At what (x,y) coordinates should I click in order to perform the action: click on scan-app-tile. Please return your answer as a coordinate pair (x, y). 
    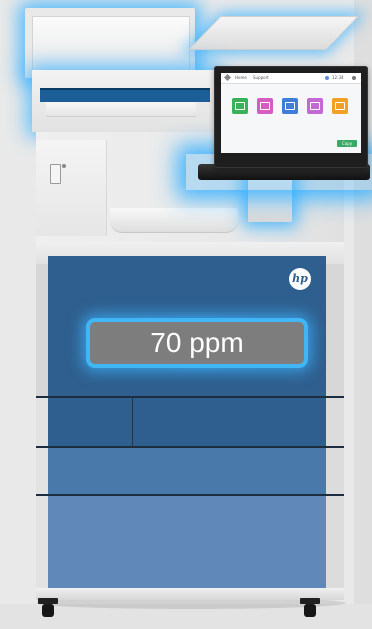
    Looking at the image, I should click on (265, 106).